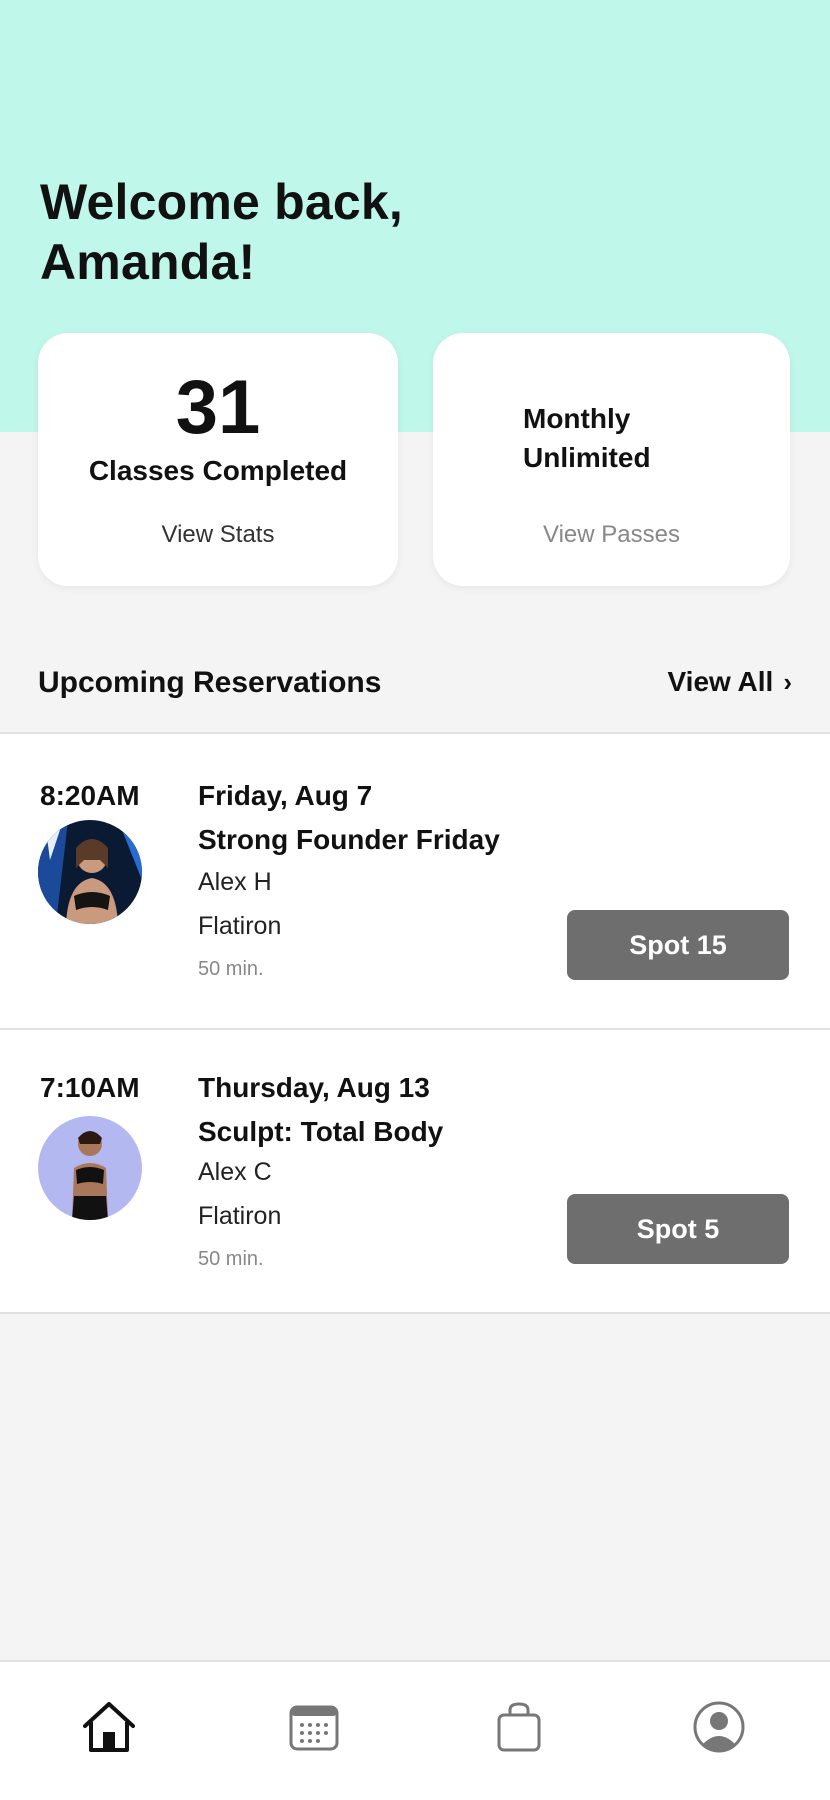 The width and height of the screenshot is (830, 1800). Describe the element at coordinates (285, 795) in the screenshot. I see `reservation-date: Friday, Aug 7` at that location.